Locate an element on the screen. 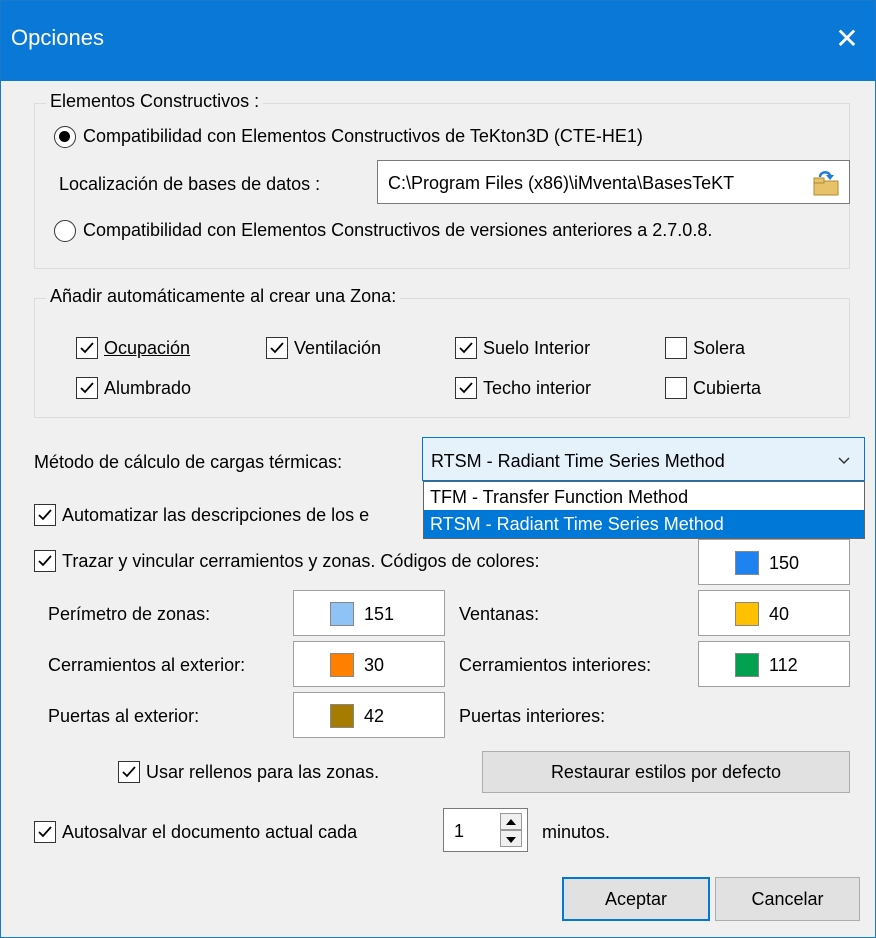 This screenshot has height=938, width=876. zone-roof-label: Cubierta is located at coordinates (727, 388).